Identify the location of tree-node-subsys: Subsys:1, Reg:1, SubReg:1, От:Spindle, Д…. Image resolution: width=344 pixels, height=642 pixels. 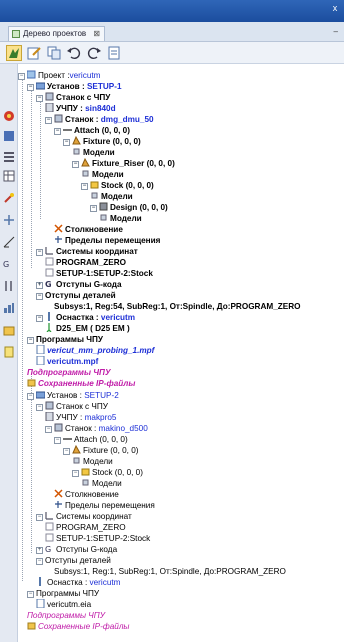
(170, 571).